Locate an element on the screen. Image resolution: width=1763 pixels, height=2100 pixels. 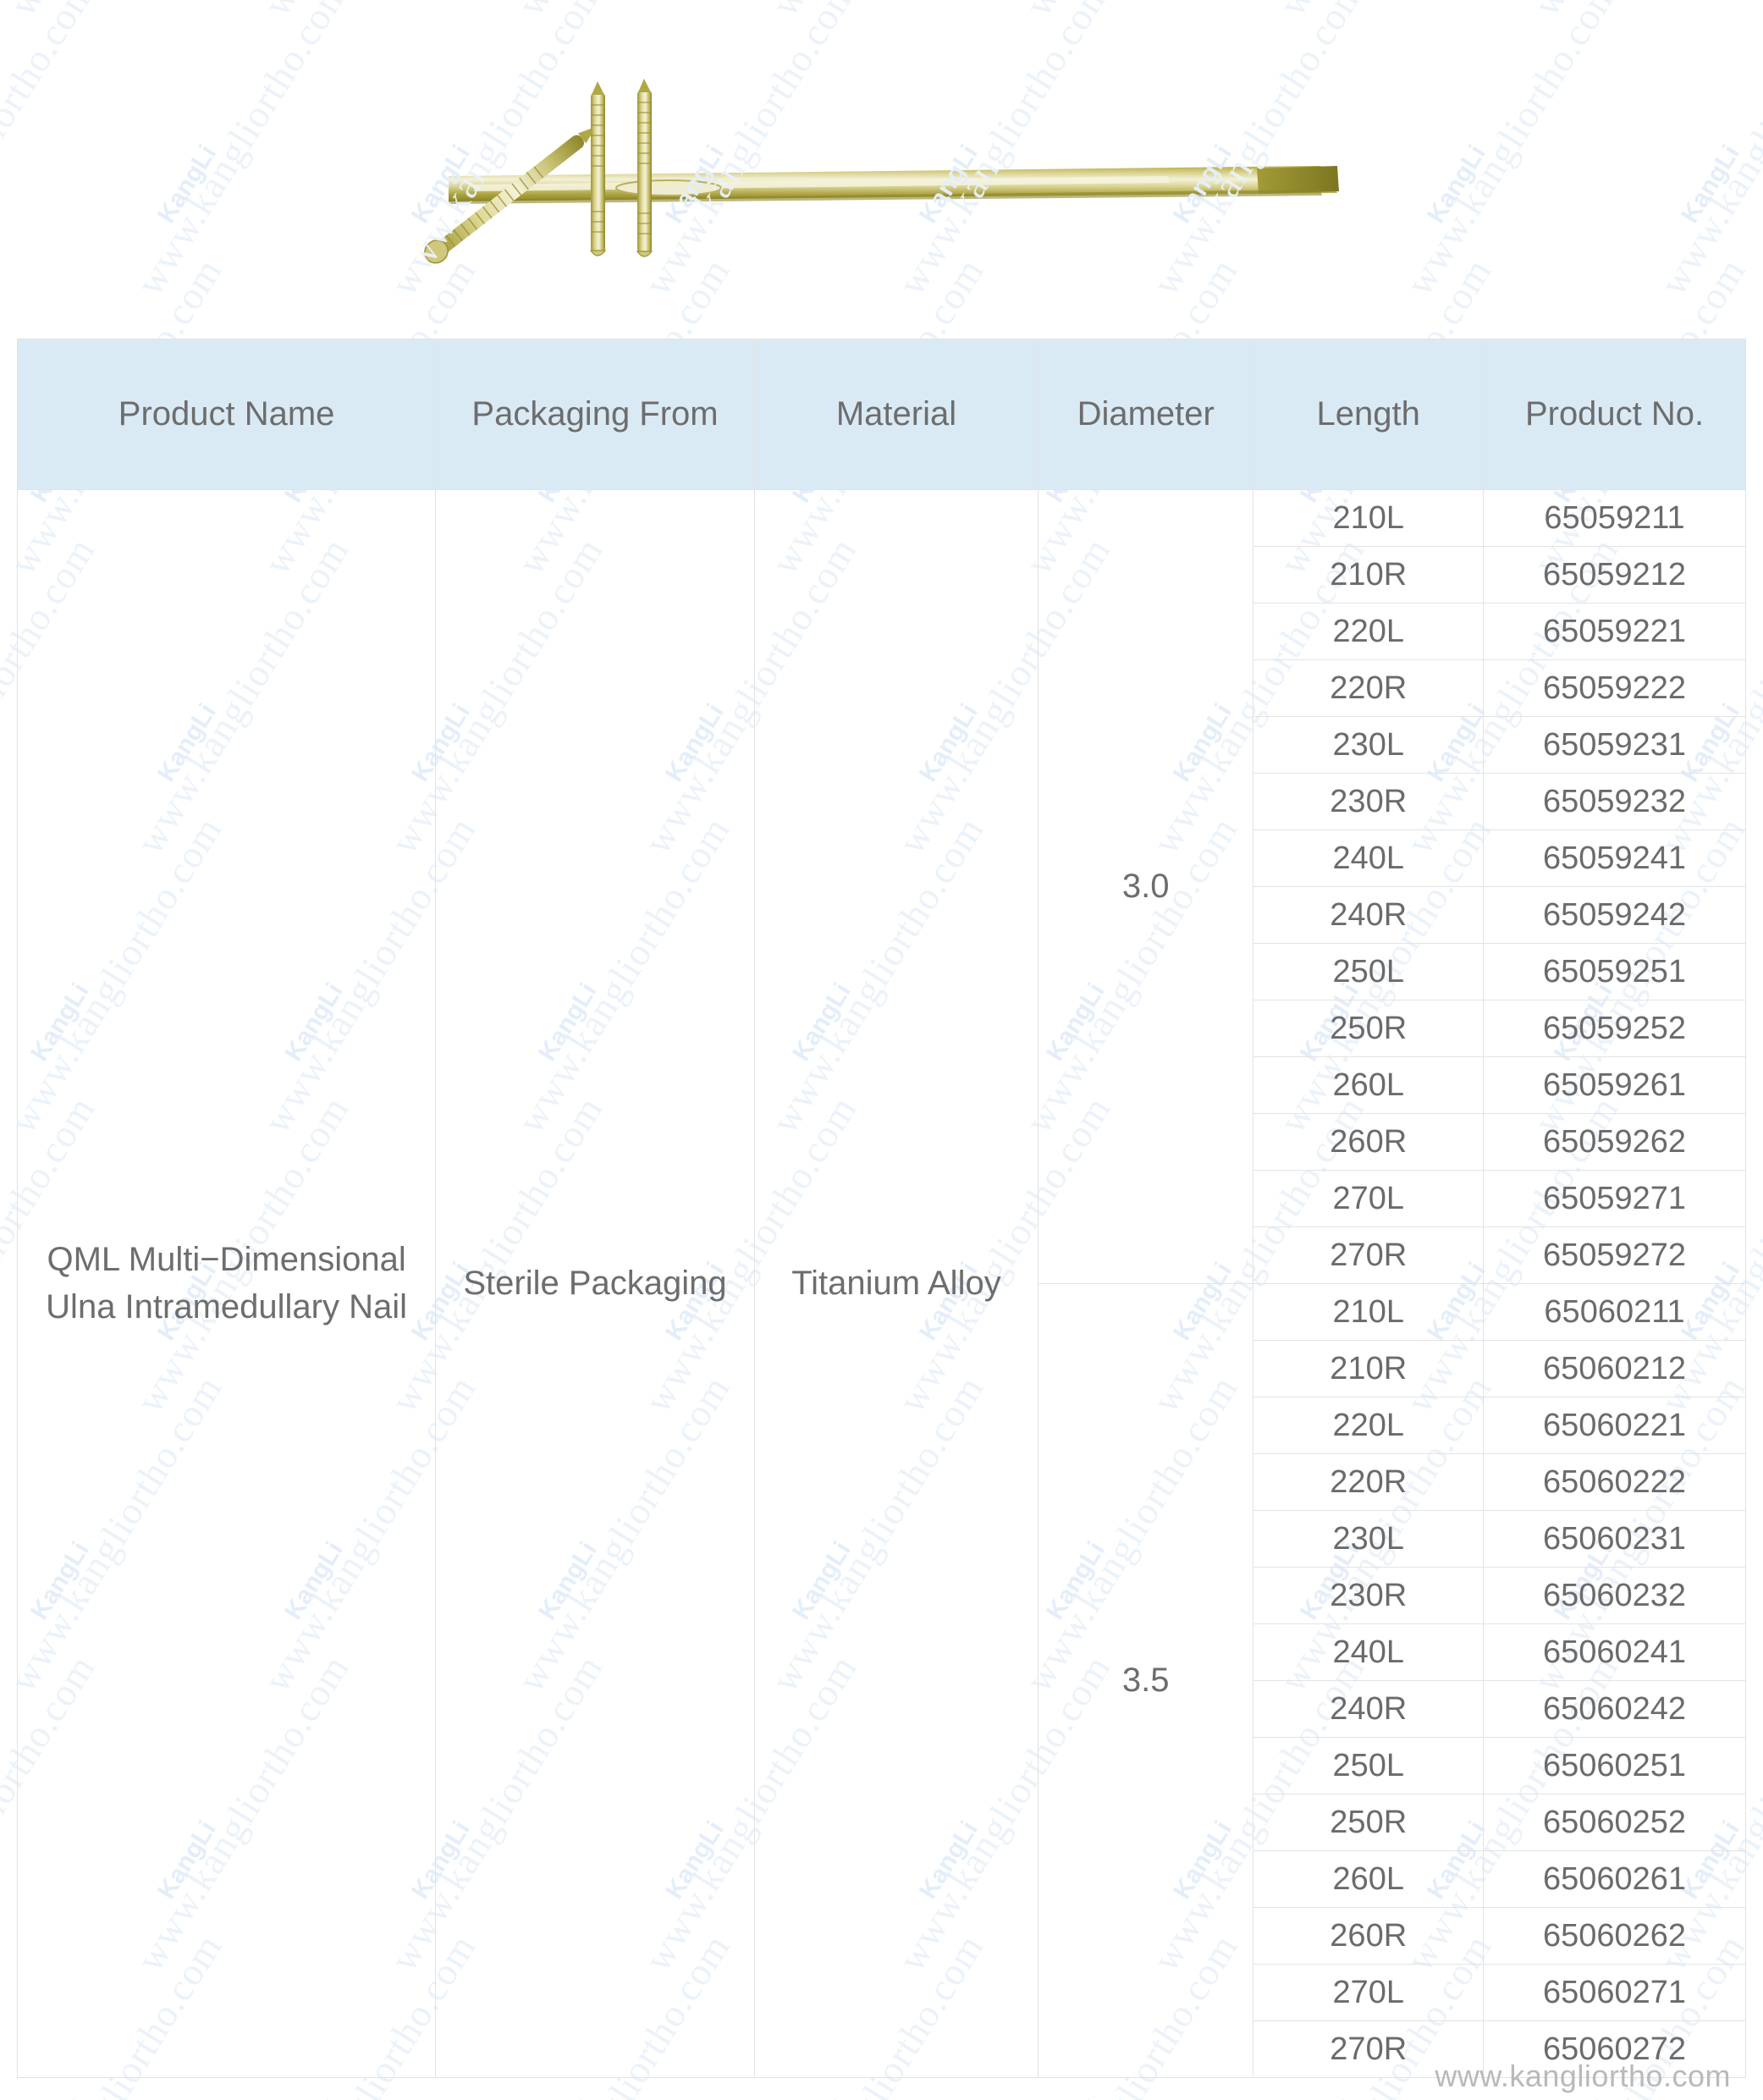
column-header-packaging-from: Packaging From is located at coordinates (595, 414).